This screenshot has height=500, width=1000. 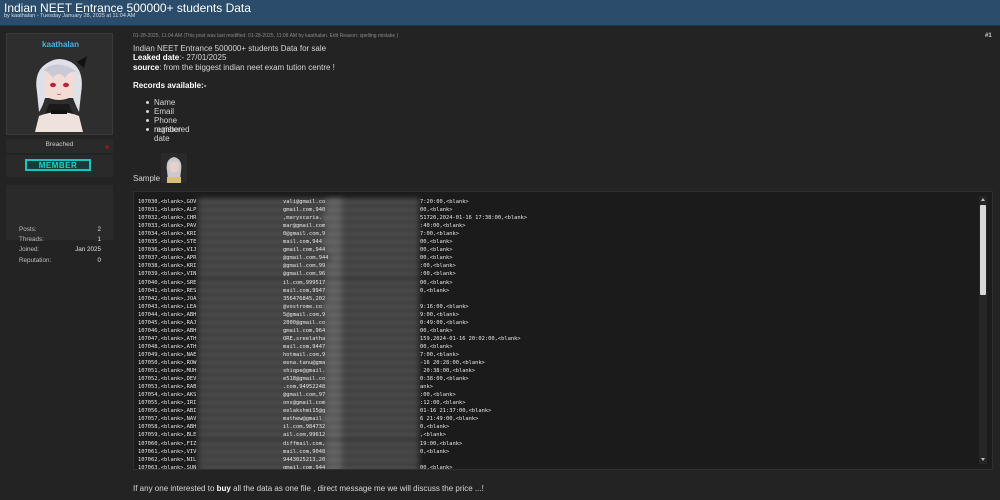 I want to click on code-line-middle: 356476845,202, so click(x=304, y=298).